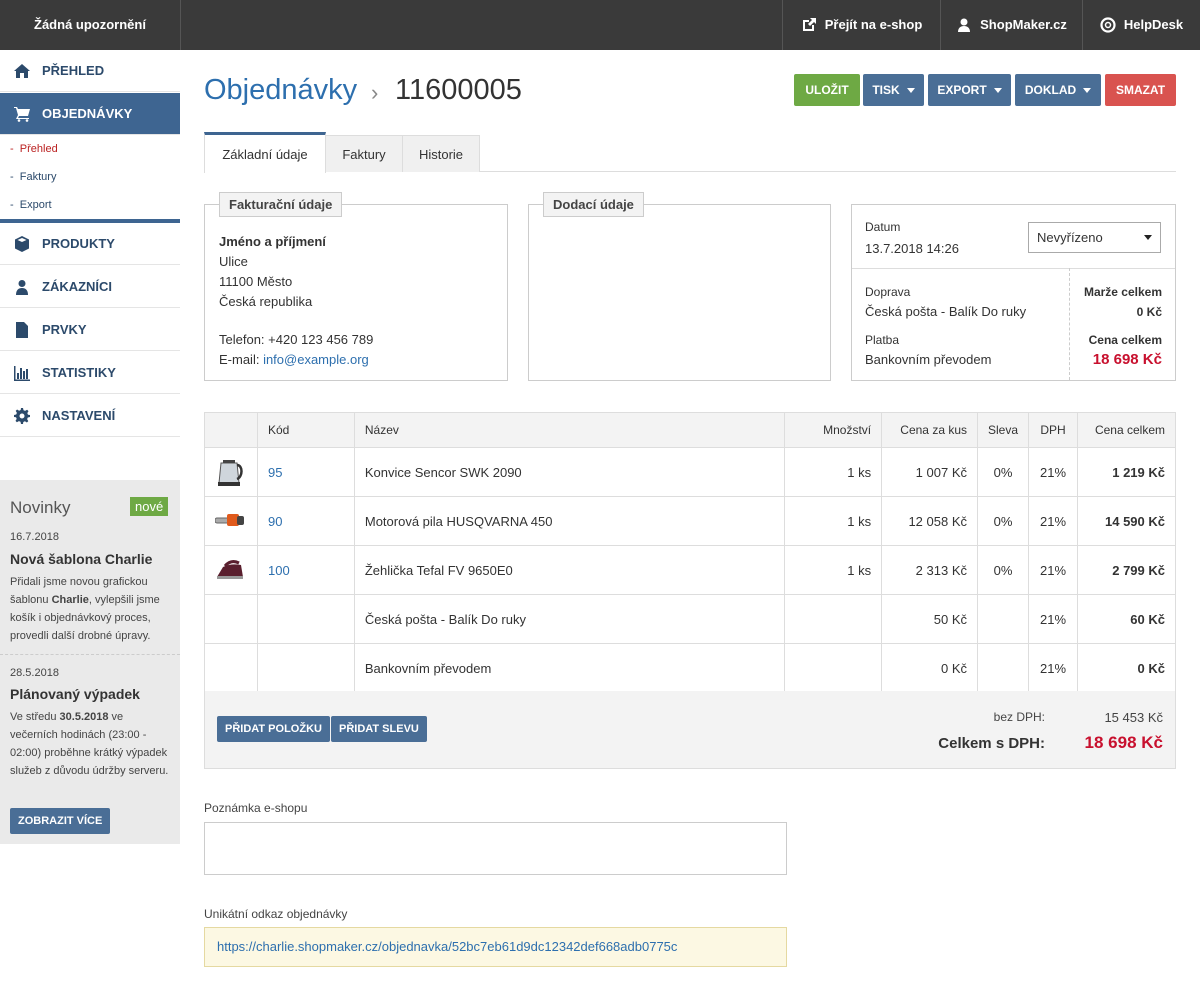 Image resolution: width=1200 pixels, height=998 pixels. I want to click on add-item-button: PŘIDAT POLOŽKU, so click(273, 729).